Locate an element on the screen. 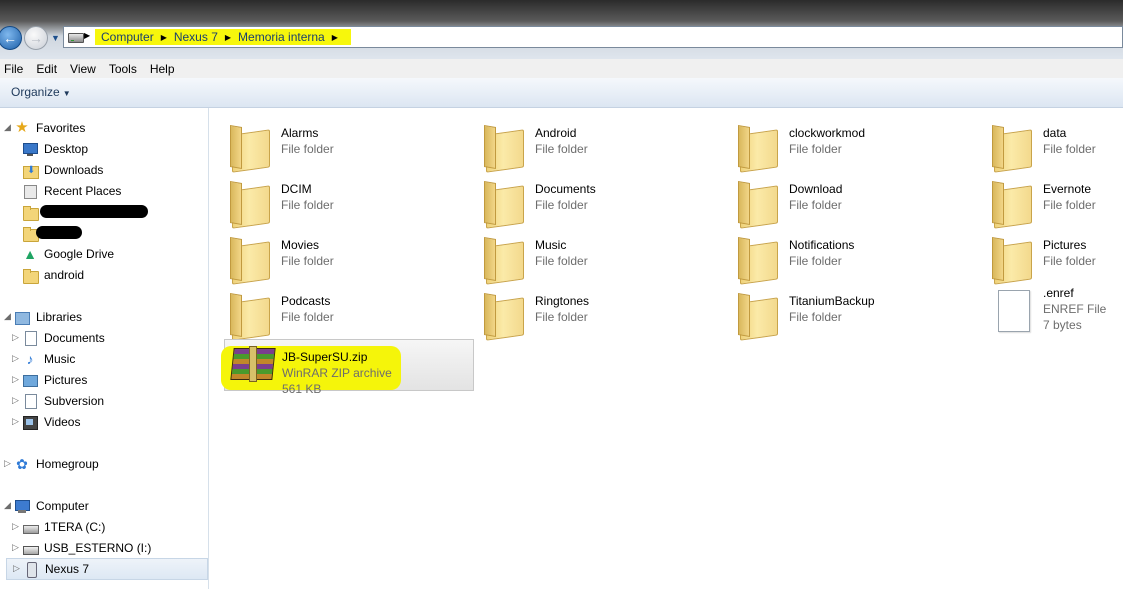 The image size is (1123, 589). file-name: Documents is located at coordinates (565, 189).